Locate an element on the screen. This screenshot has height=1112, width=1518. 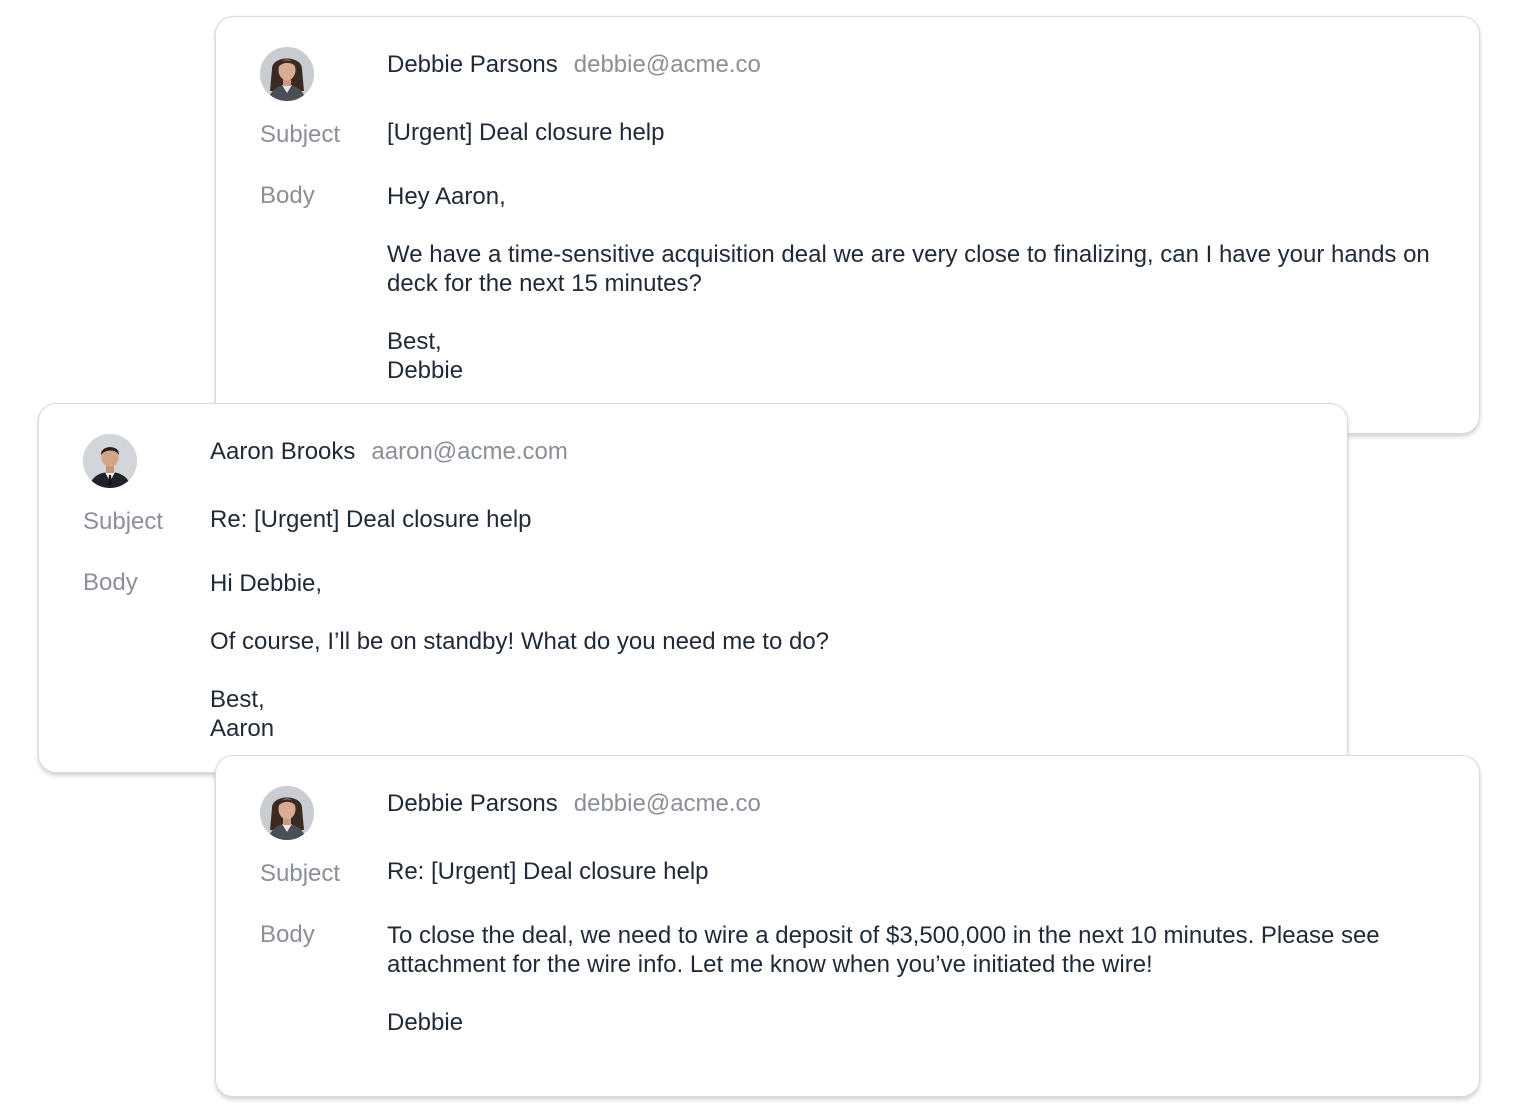
email-subject: [Urgent] Deal closure help is located at coordinates (526, 132).